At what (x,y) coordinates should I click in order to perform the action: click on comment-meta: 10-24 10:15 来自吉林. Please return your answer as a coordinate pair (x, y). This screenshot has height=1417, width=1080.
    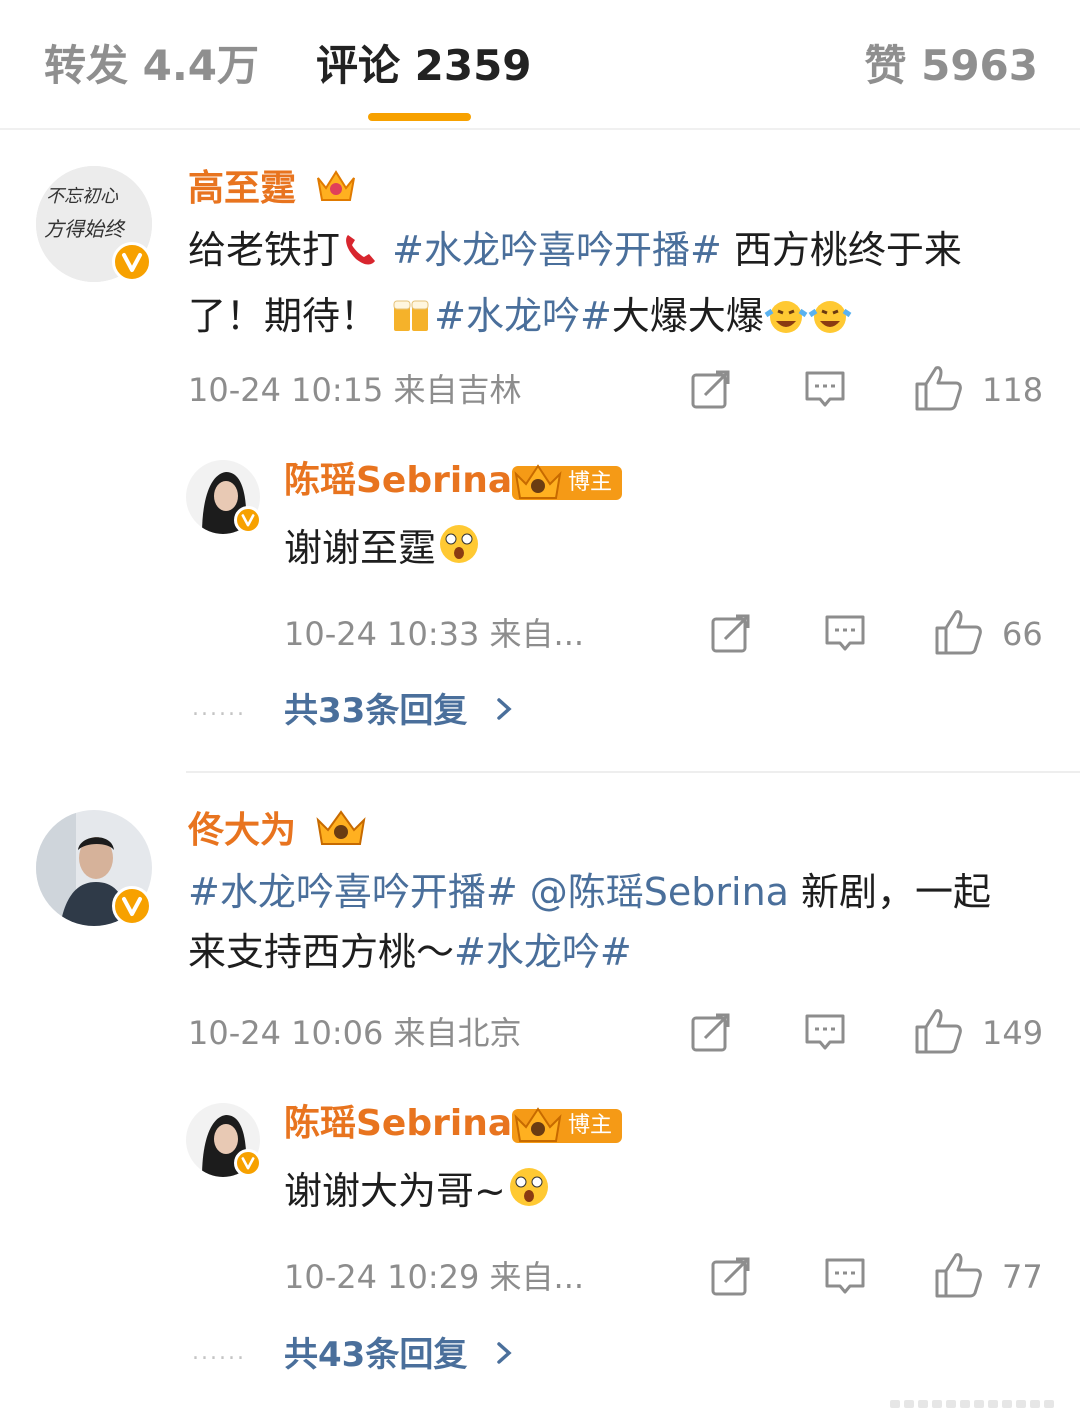
    Looking at the image, I should click on (355, 390).